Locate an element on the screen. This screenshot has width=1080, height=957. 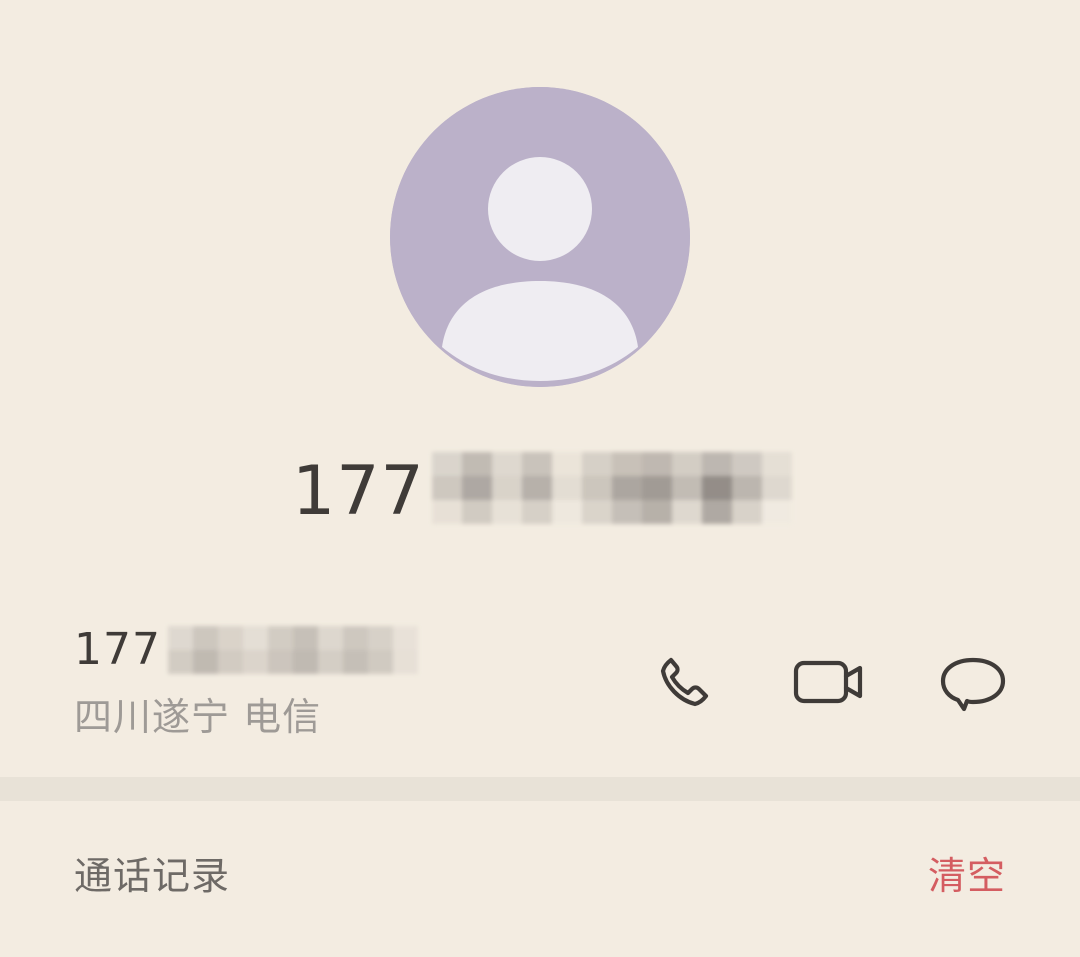
call-button is located at coordinates (685, 682).